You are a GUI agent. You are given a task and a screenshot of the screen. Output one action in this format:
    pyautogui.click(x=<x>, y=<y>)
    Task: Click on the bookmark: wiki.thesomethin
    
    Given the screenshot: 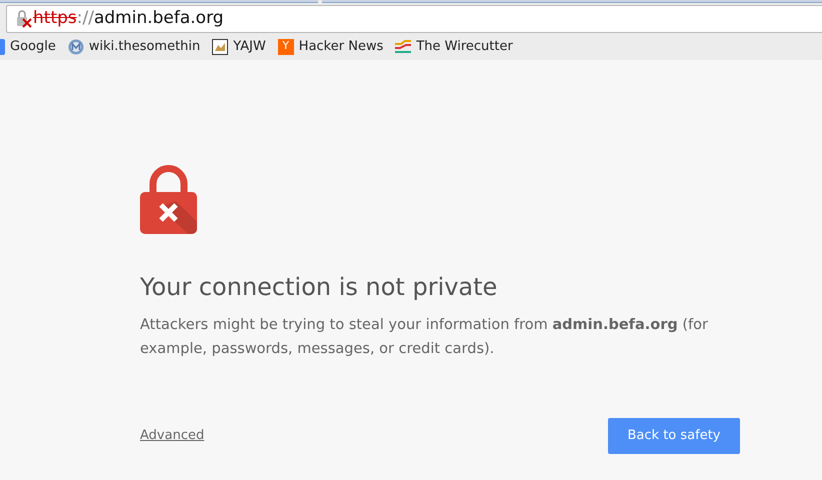 What is the action you would take?
    pyautogui.click(x=134, y=46)
    